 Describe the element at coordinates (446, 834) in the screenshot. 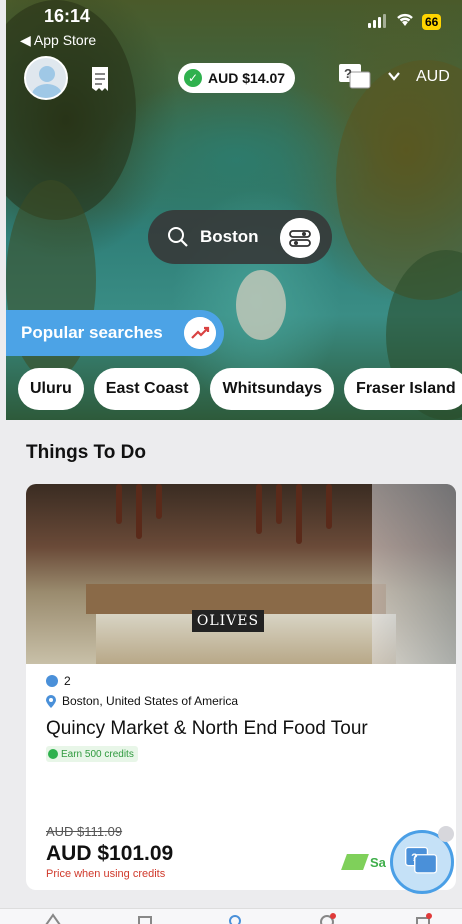

I see `close-icon` at that location.